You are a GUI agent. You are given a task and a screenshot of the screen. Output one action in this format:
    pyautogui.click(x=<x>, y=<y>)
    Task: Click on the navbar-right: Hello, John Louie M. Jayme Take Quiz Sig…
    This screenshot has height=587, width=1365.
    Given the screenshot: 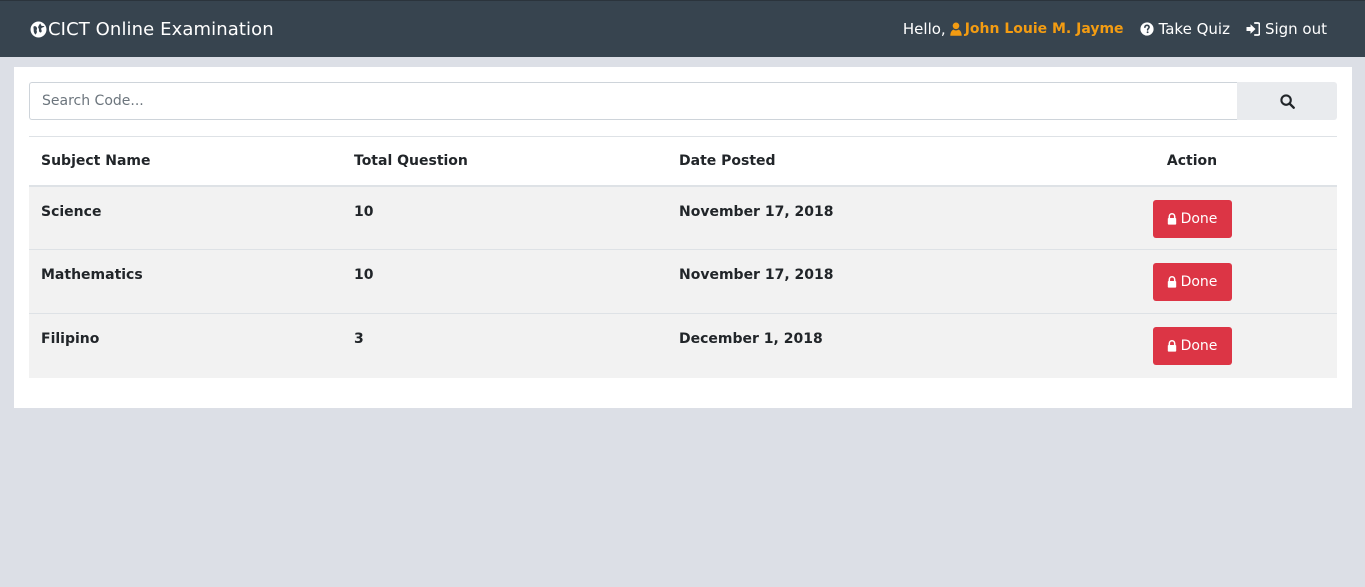 What is the action you would take?
    pyautogui.click(x=1115, y=29)
    